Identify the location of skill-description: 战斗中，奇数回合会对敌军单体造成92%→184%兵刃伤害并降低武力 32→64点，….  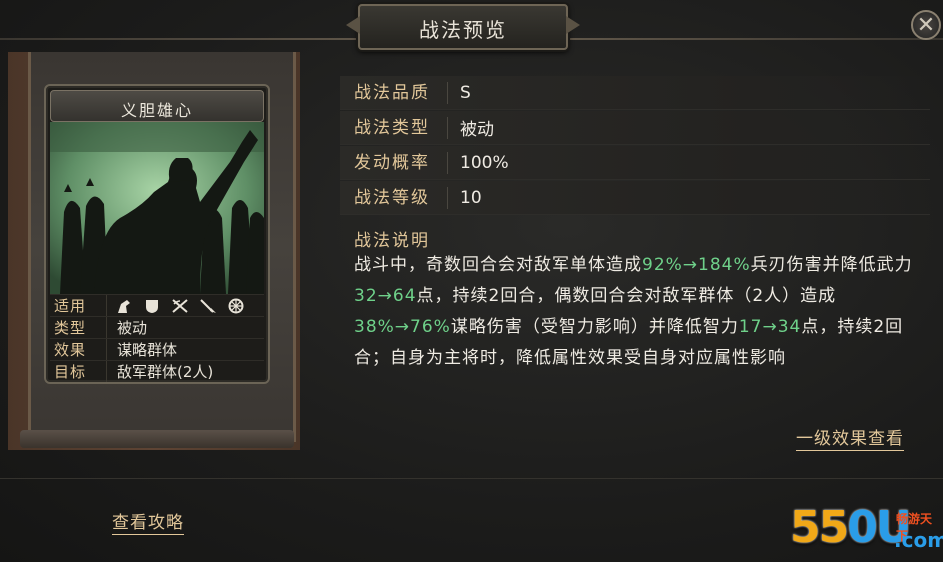
(643, 312).